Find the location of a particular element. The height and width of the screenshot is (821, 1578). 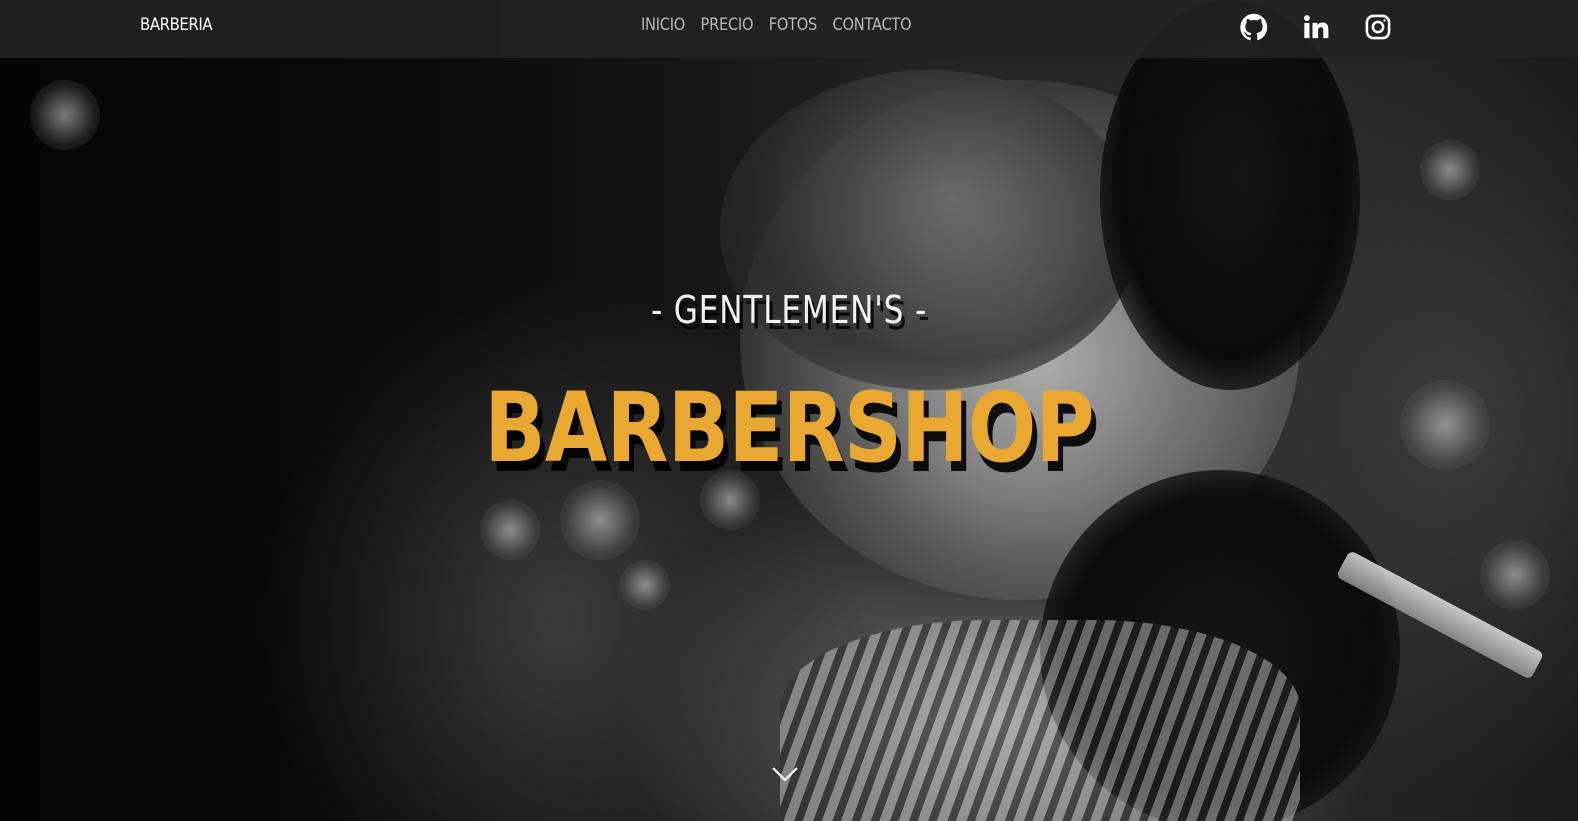

linkedin-icon is located at coordinates (1316, 27).